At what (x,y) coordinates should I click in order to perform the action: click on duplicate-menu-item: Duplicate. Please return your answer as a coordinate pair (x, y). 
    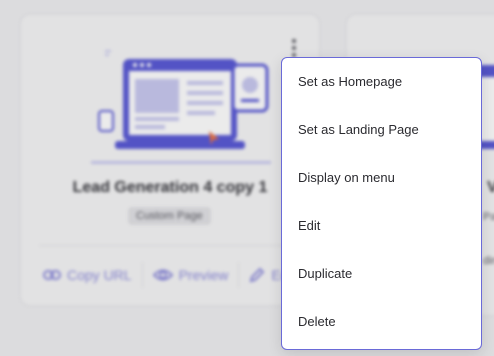
    Looking at the image, I should click on (381, 274).